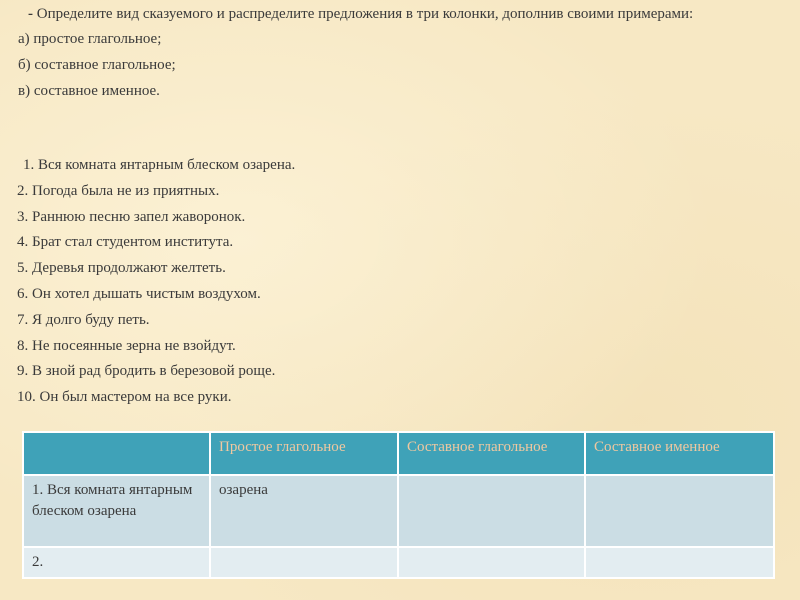 This screenshot has height=600, width=800. I want to click on table-row: 2., so click(398, 562).